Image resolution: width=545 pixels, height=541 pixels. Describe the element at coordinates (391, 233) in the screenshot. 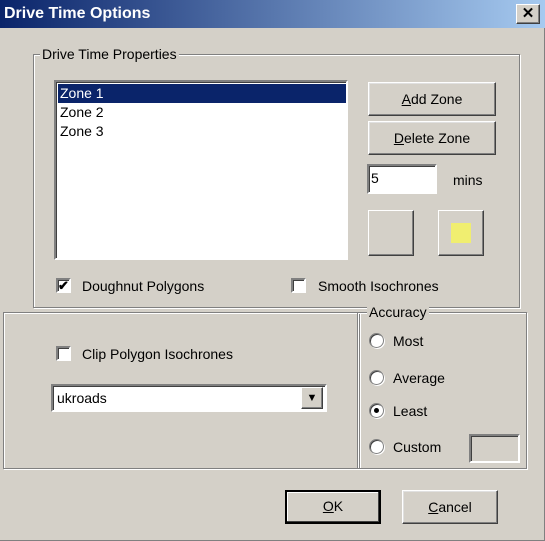

I see `outline-color-button` at that location.